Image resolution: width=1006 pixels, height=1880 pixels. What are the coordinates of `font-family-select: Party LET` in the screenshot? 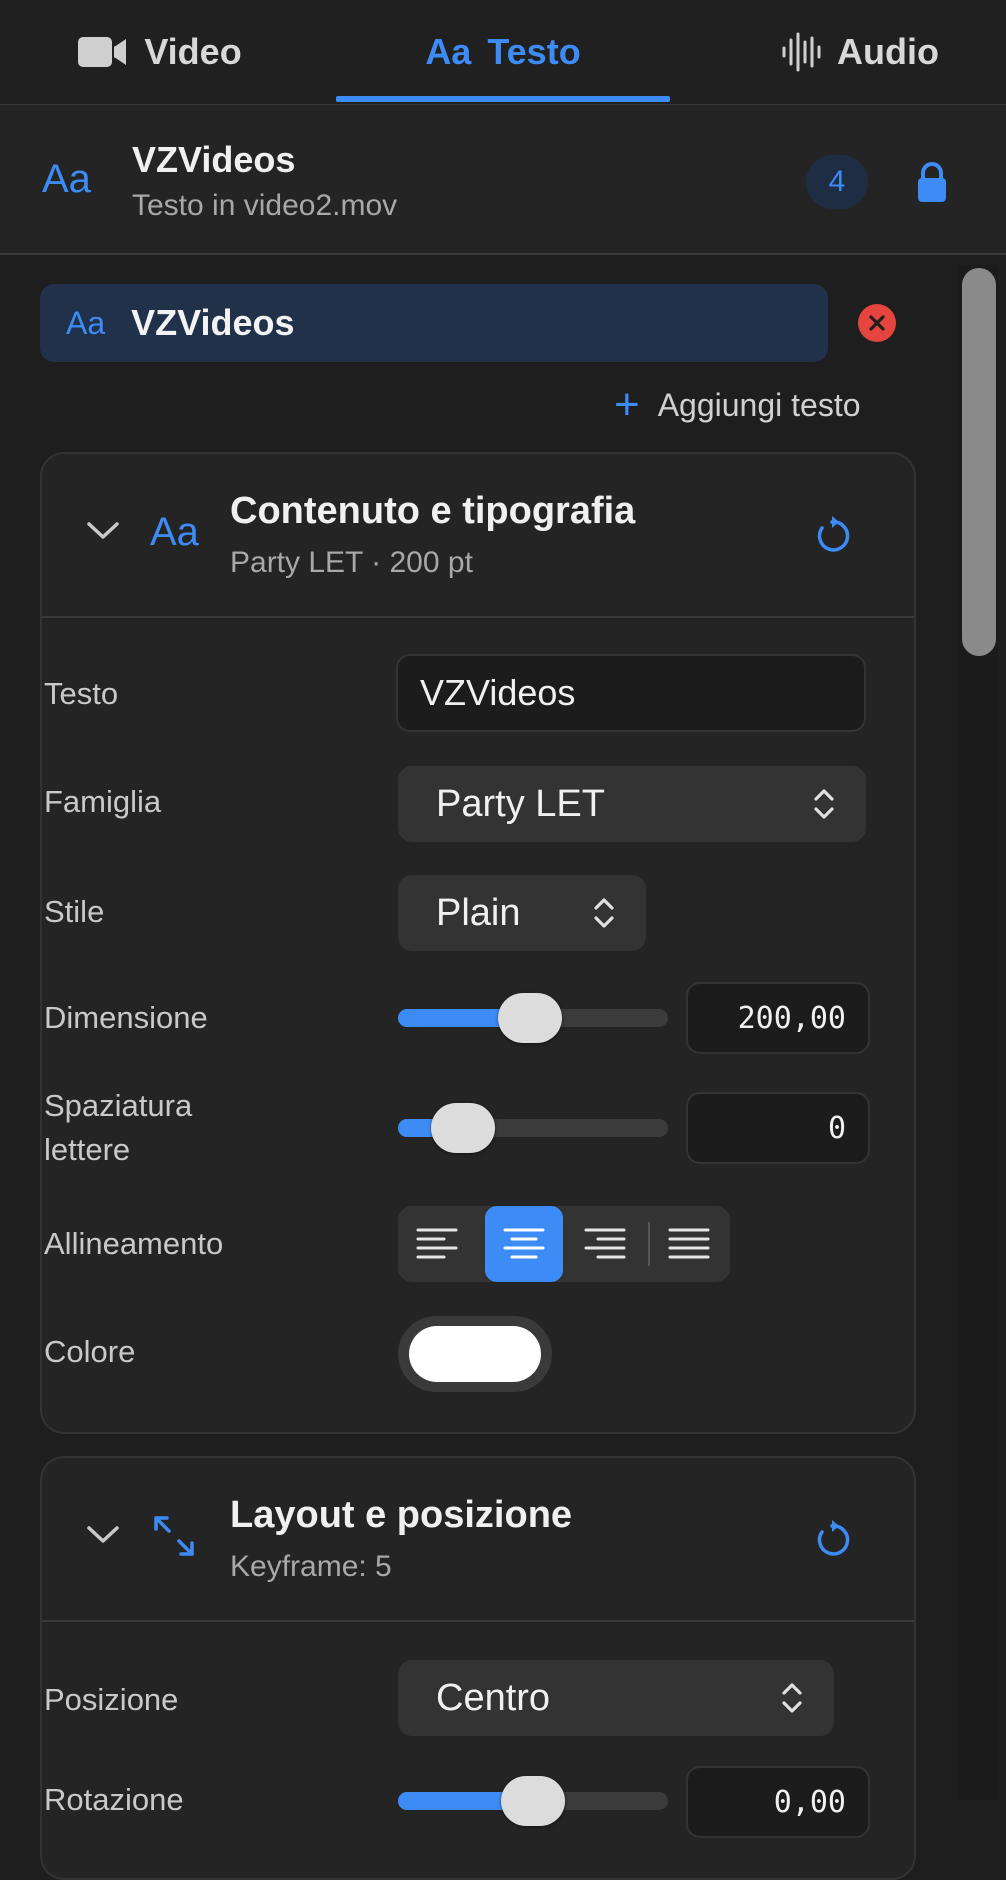 It's located at (632, 804).